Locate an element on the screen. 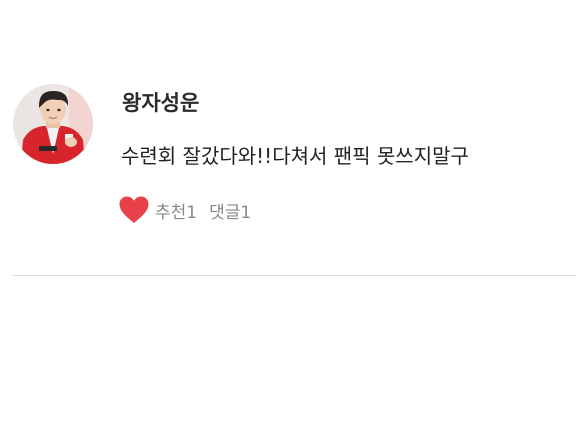 This screenshot has width=576, height=432. like-button: 추천1 is located at coordinates (157, 210).